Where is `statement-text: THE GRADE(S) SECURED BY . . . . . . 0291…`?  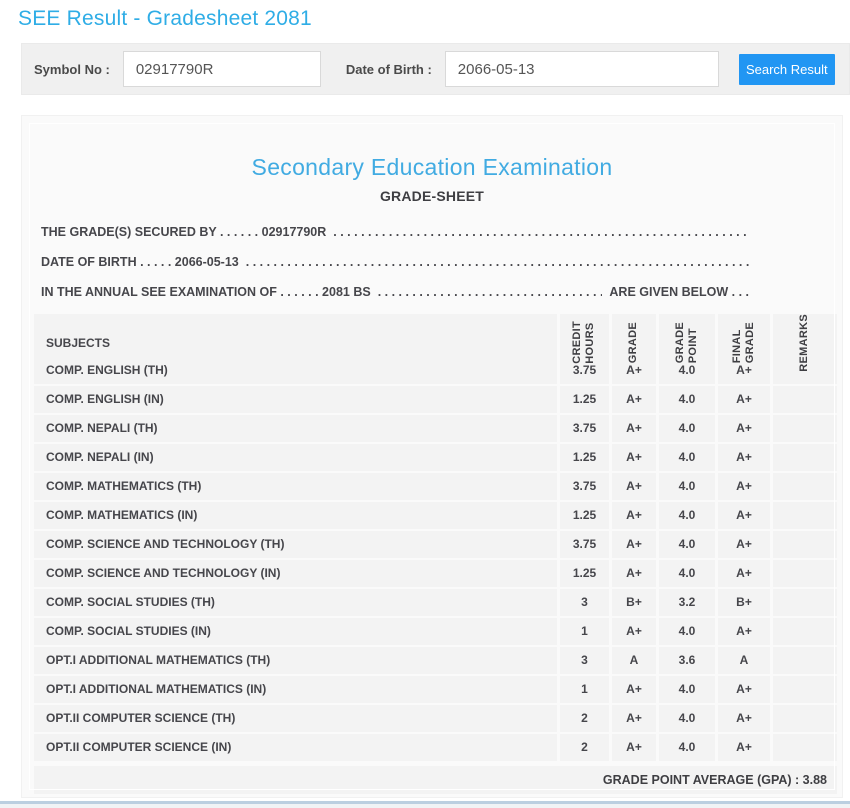
statement-text: THE GRADE(S) SECURED BY . . . . . . 0291… is located at coordinates (184, 232).